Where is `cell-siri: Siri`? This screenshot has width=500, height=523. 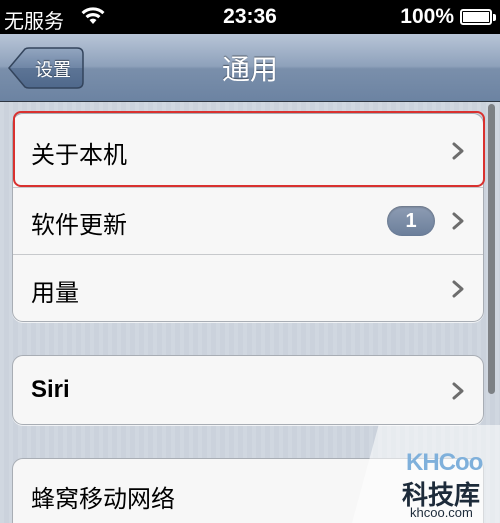
cell-siri: Siri is located at coordinates (248, 390).